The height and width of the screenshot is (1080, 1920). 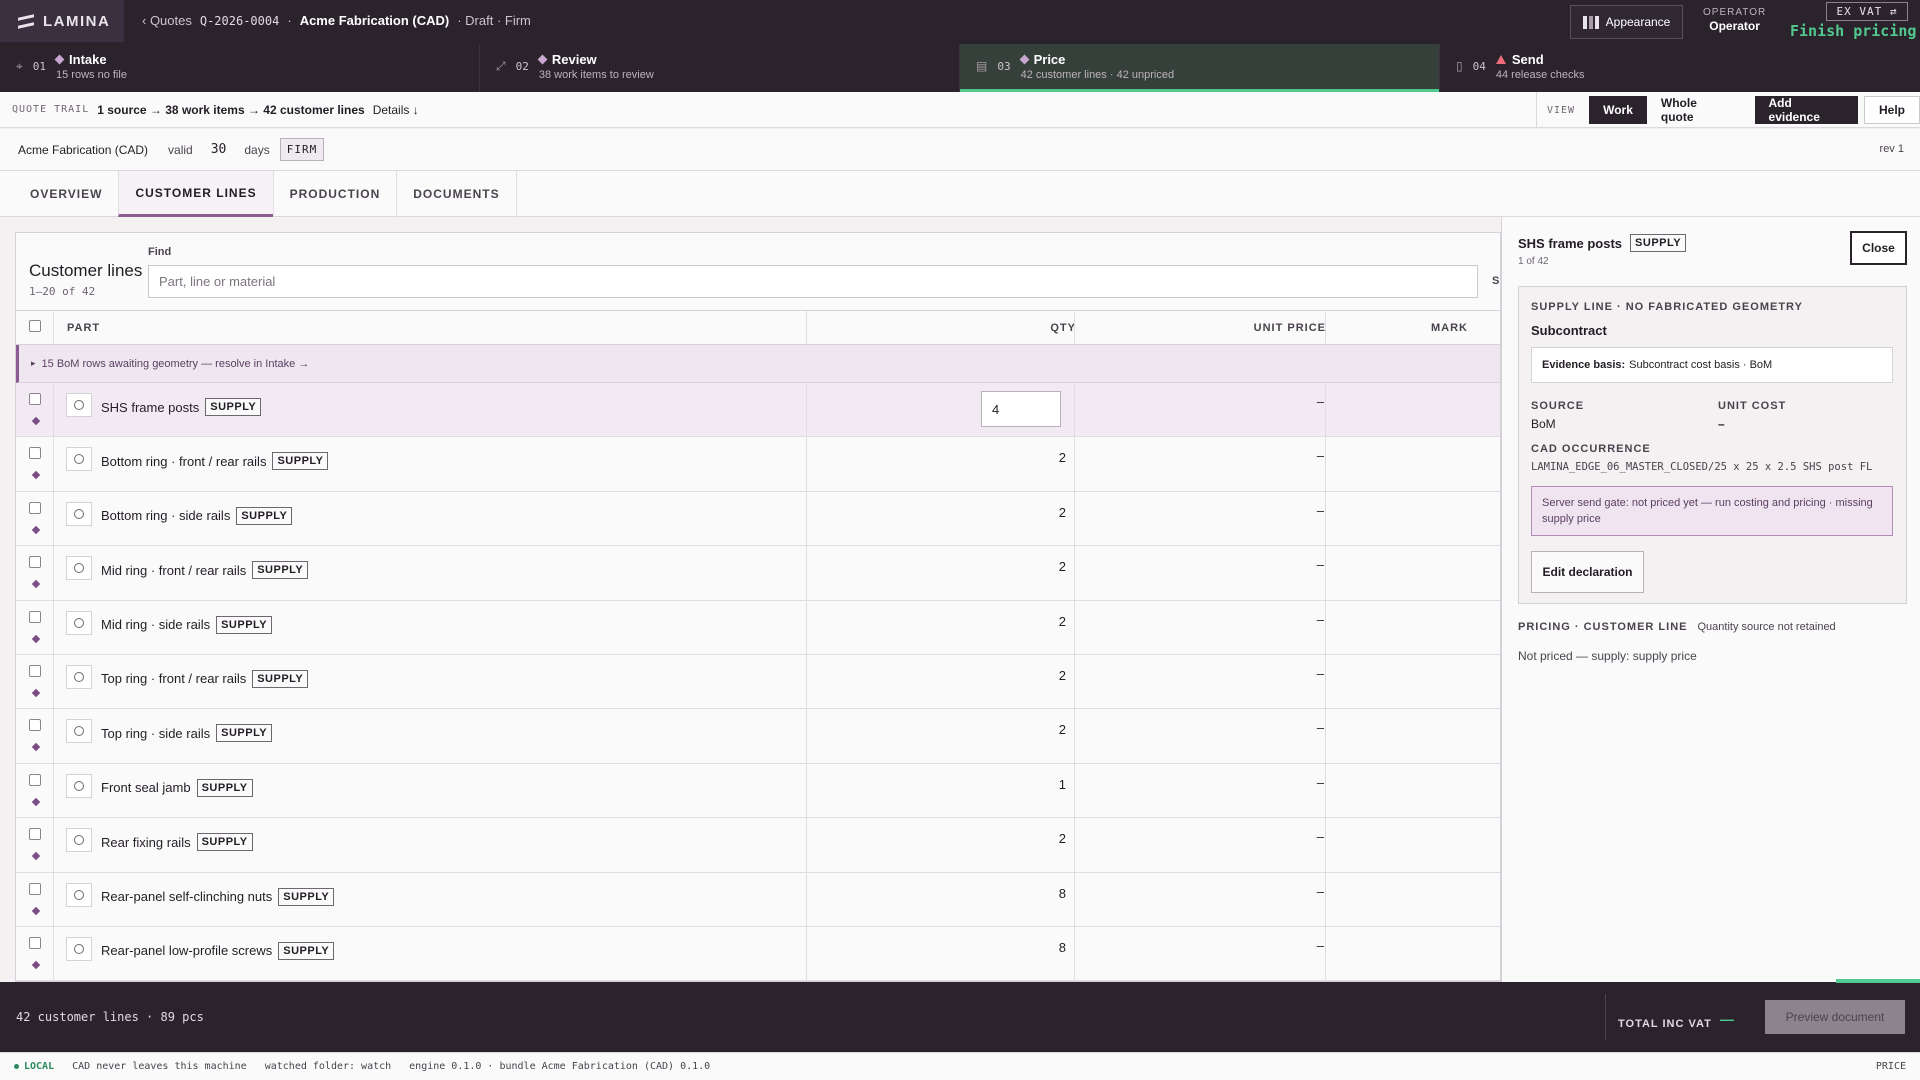 I want to click on qty-input, so click(x=1021, y=409).